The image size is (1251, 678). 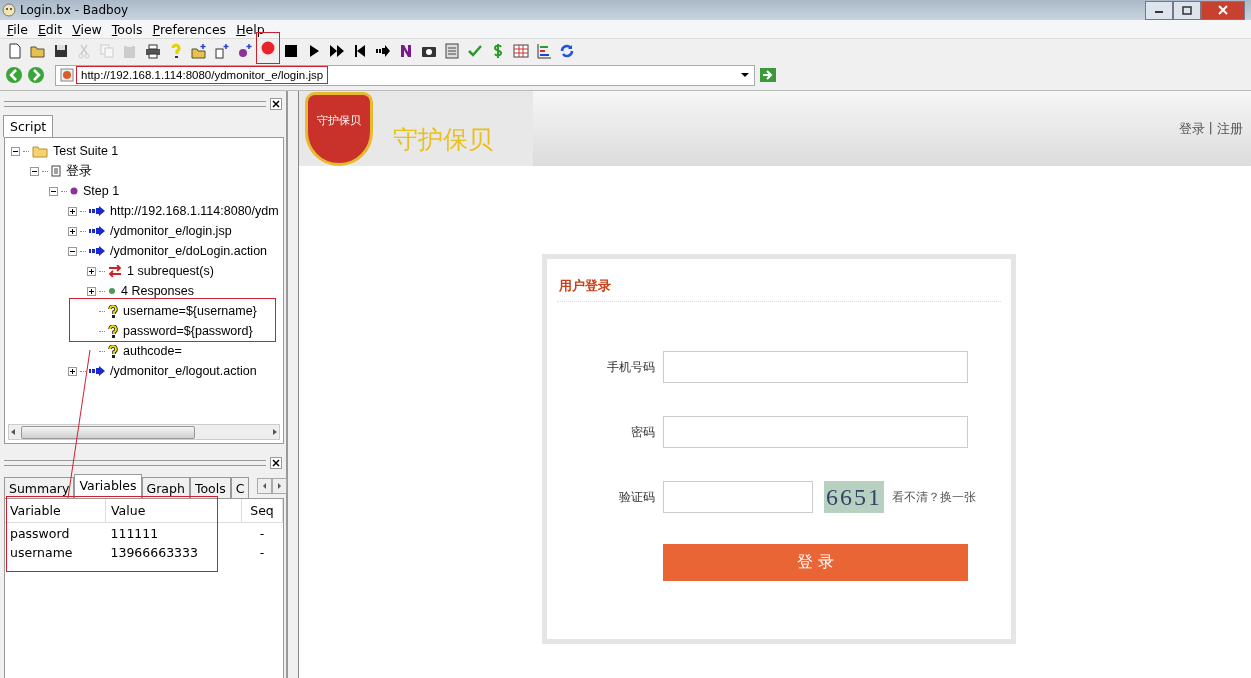 I want to click on field-label: 验证码, so click(x=637, y=497).